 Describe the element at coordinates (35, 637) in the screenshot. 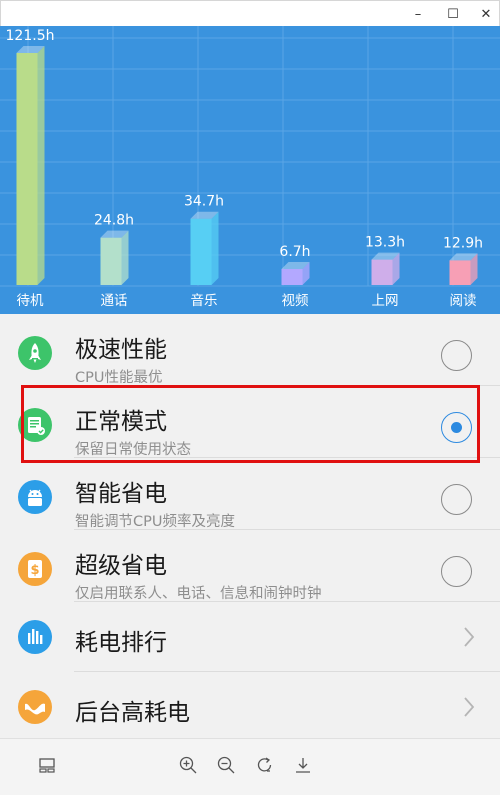

I see `bar-chart-icon` at that location.